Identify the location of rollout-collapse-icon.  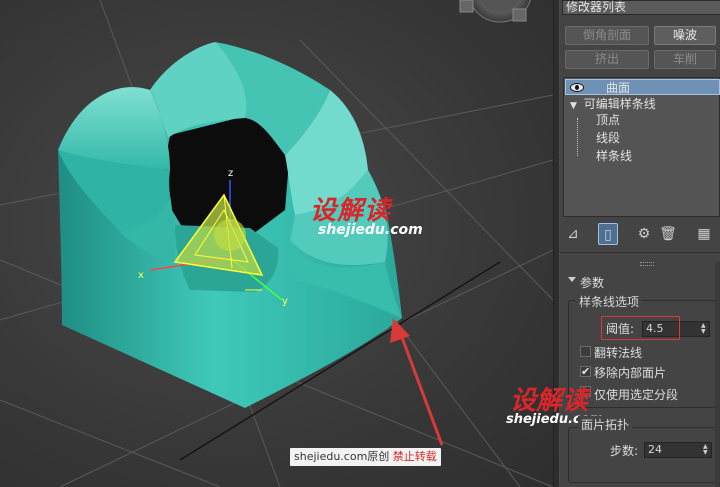
(572, 279).